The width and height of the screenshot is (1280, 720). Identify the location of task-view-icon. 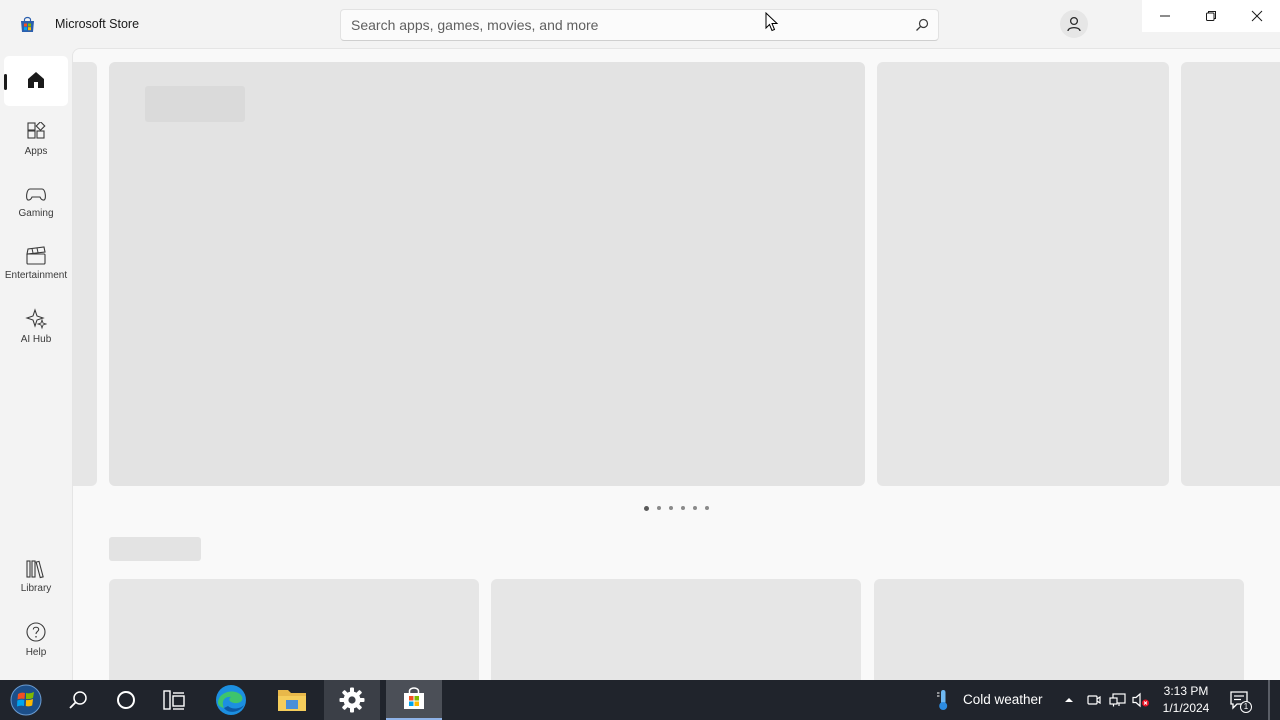
(174, 700).